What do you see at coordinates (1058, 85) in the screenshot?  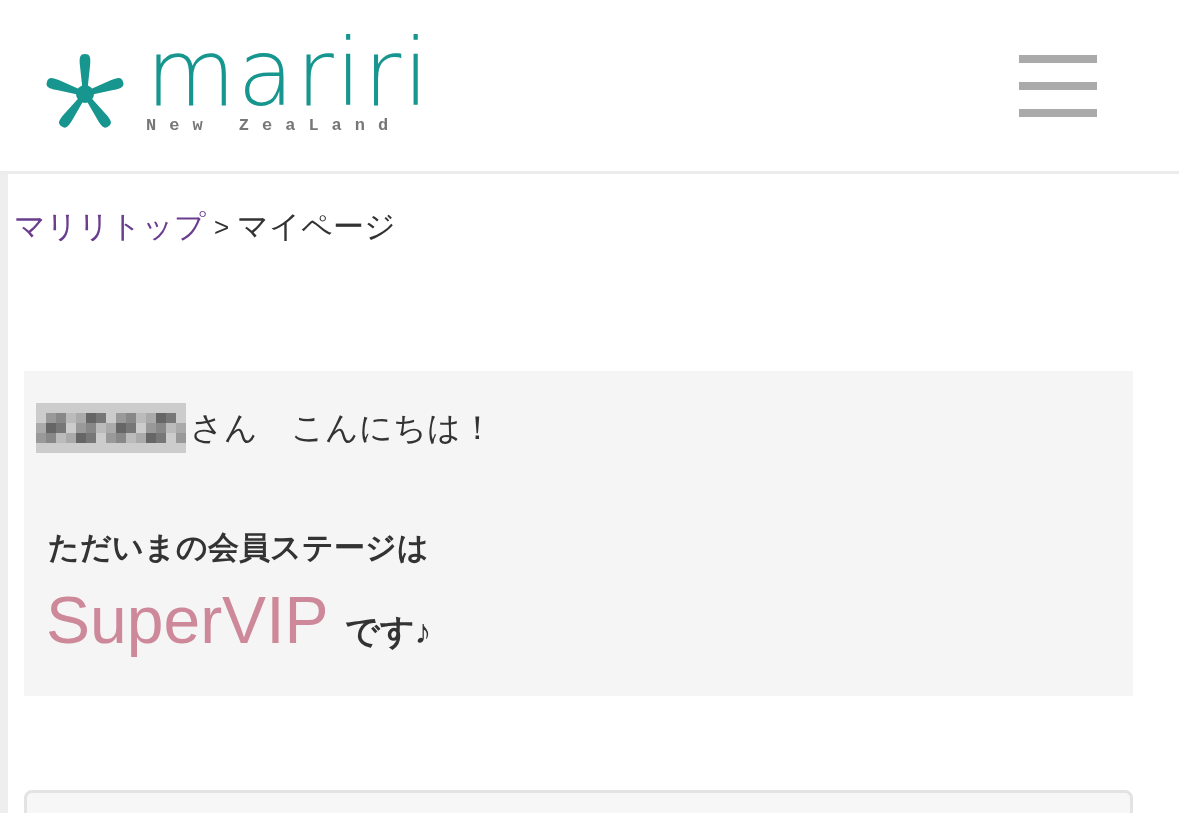 I see `menu-icon` at bounding box center [1058, 85].